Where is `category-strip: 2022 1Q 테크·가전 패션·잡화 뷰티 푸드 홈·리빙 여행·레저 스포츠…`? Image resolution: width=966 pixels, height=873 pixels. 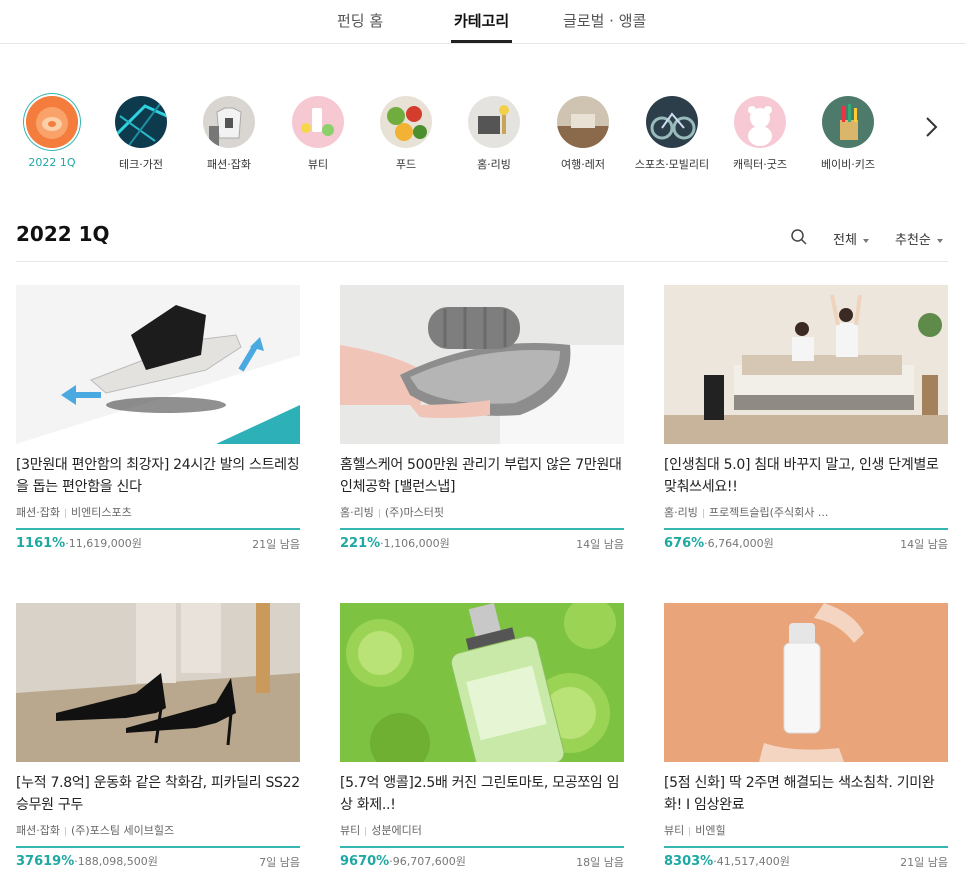 category-strip: 2022 1Q 테크·가전 패션·잡화 뷰티 푸드 홈·리빙 여행·레저 스포츠… is located at coordinates (483, 136).